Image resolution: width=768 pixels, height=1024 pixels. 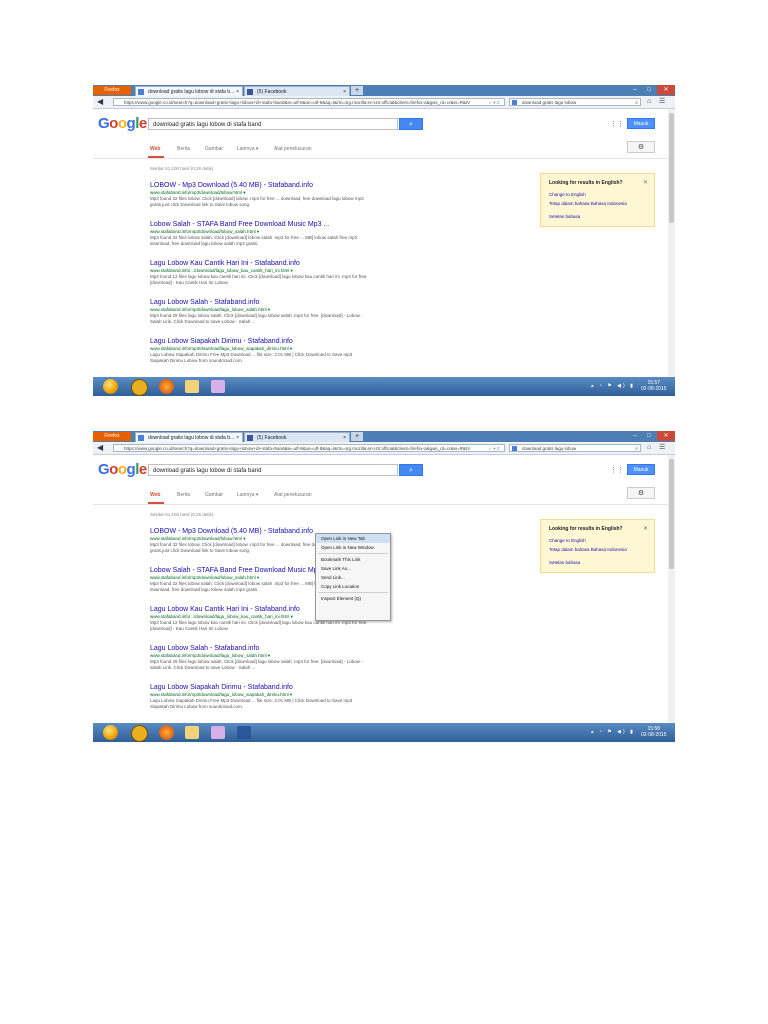 What do you see at coordinates (353, 559) in the screenshot?
I see `menu-item-bookmark-link: Bookmark This Link` at bounding box center [353, 559].